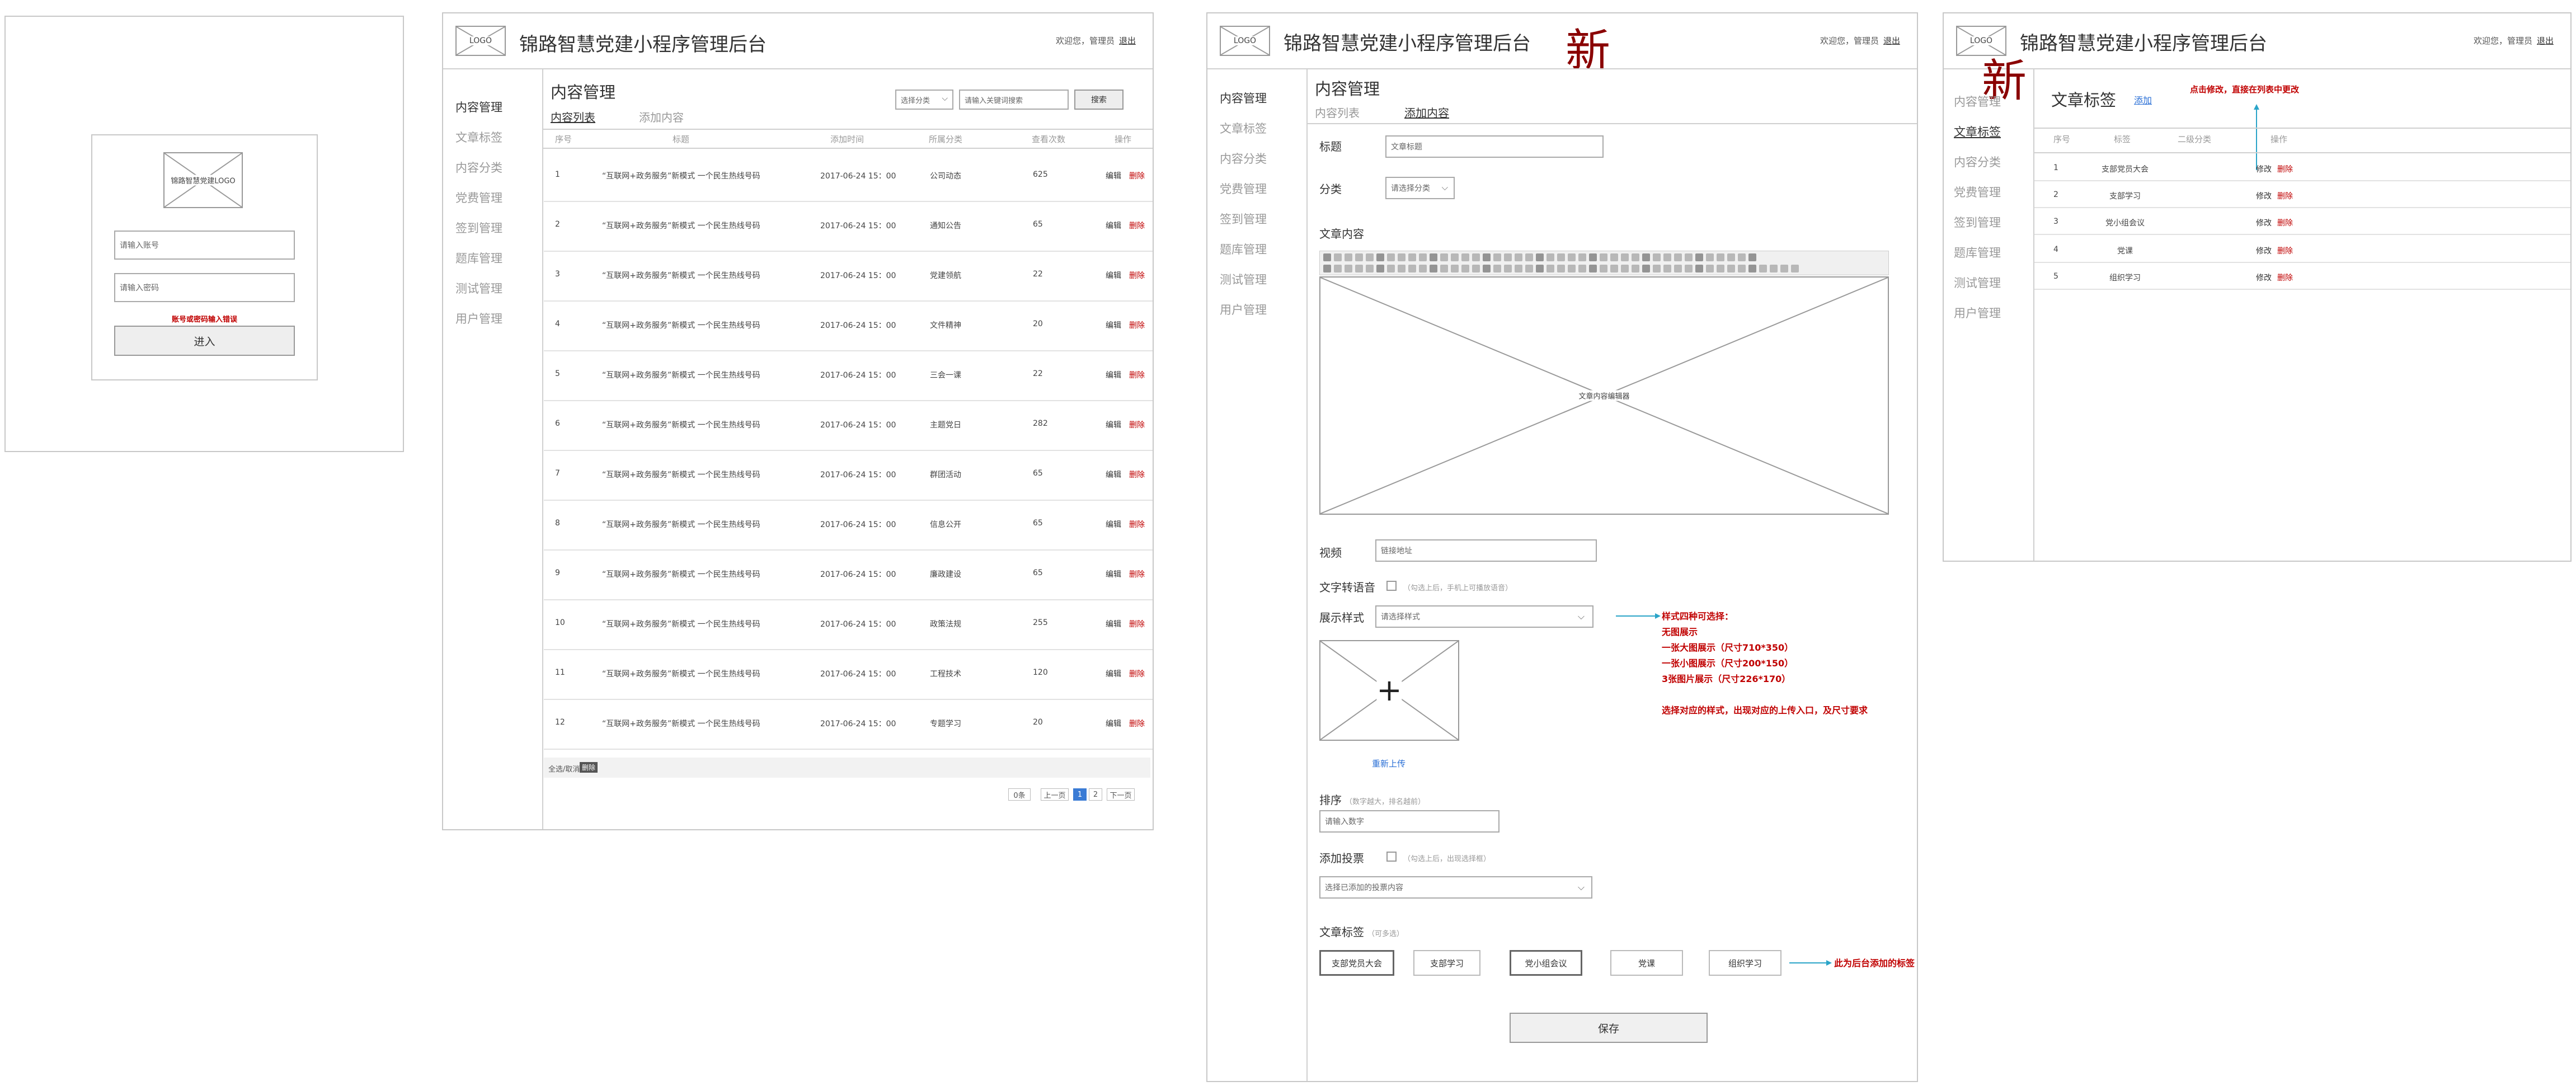  I want to click on tab-add-content: 添加内容, so click(661, 117).